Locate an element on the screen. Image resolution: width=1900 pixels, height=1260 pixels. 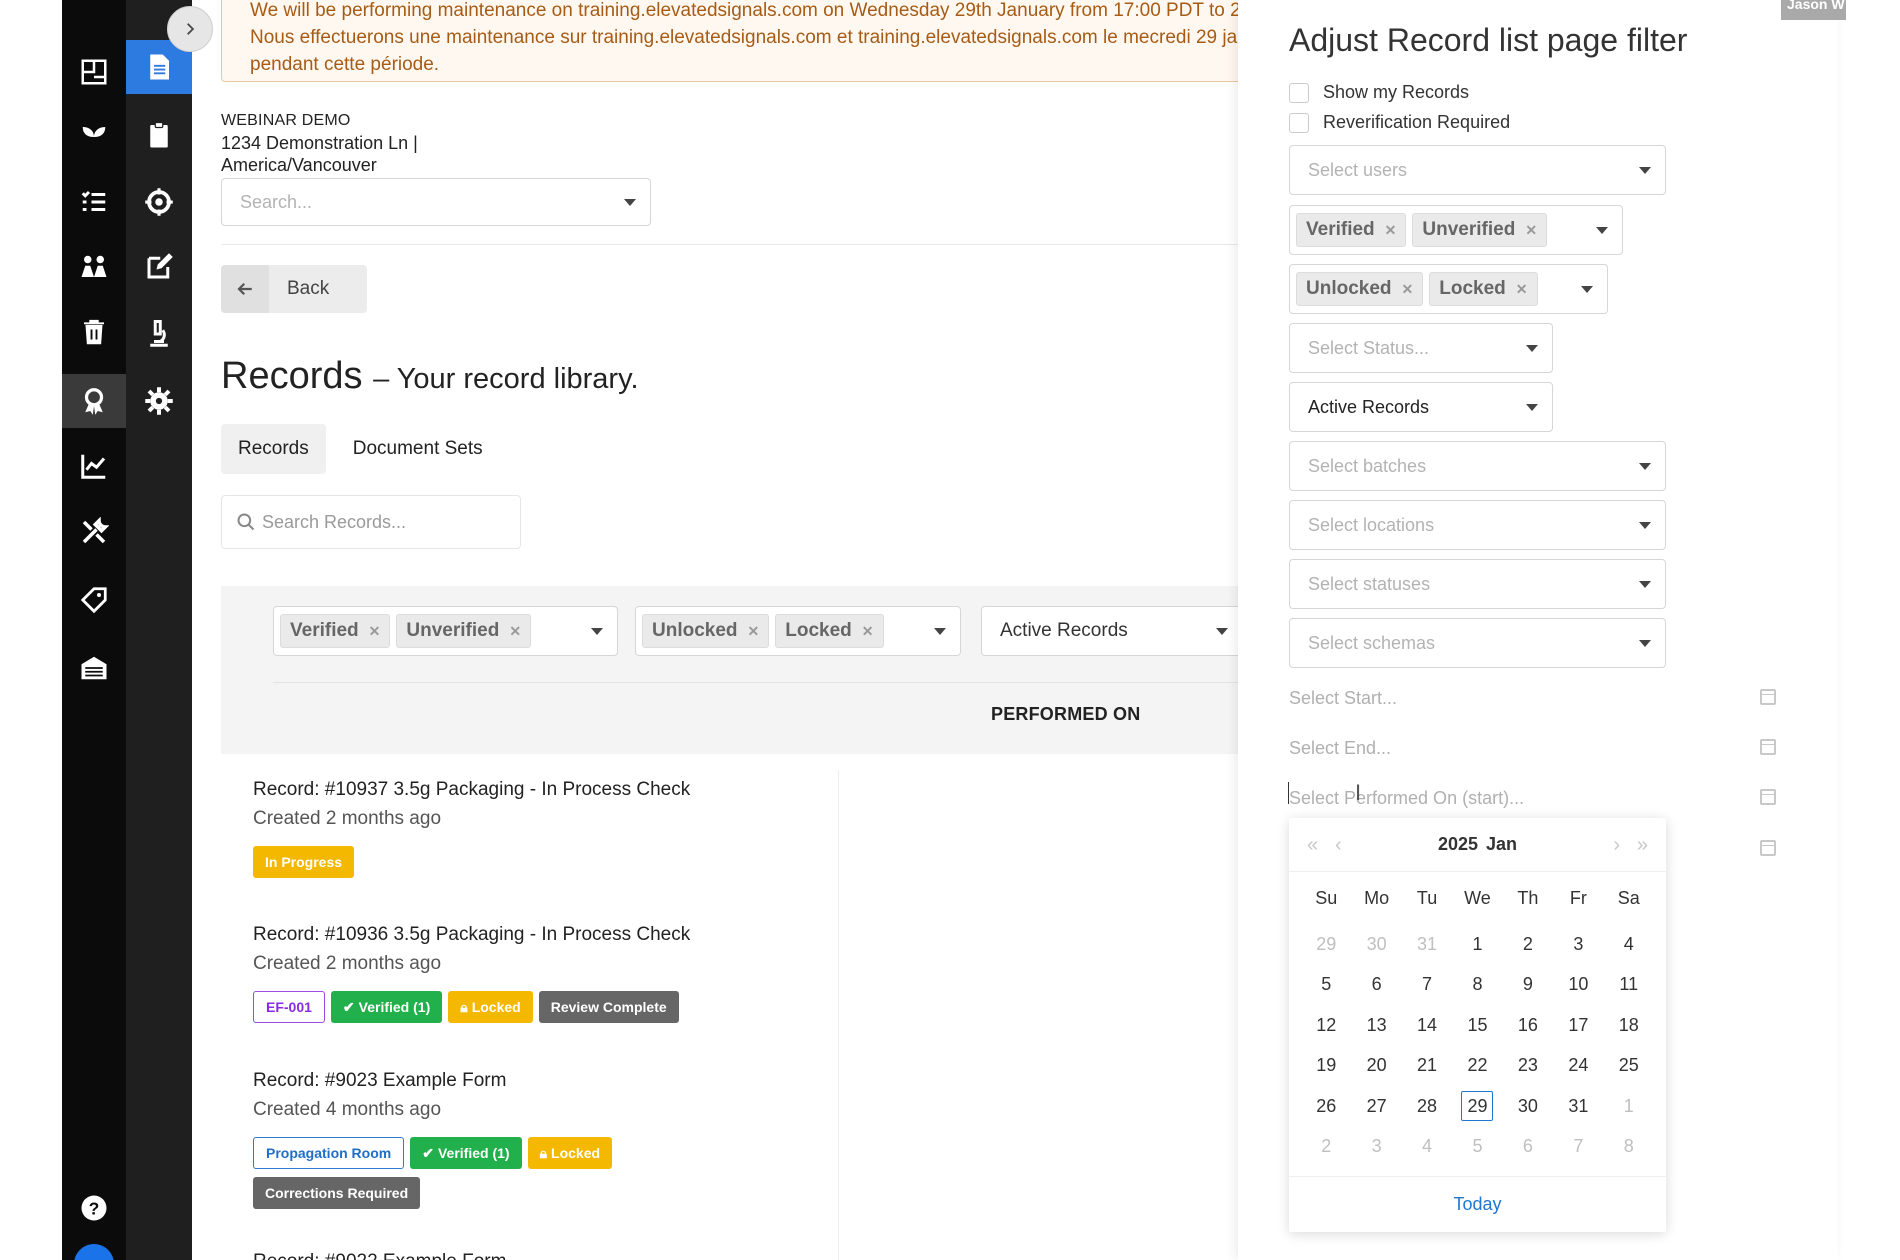
statuses-select: Select statuses is located at coordinates (1477, 584).